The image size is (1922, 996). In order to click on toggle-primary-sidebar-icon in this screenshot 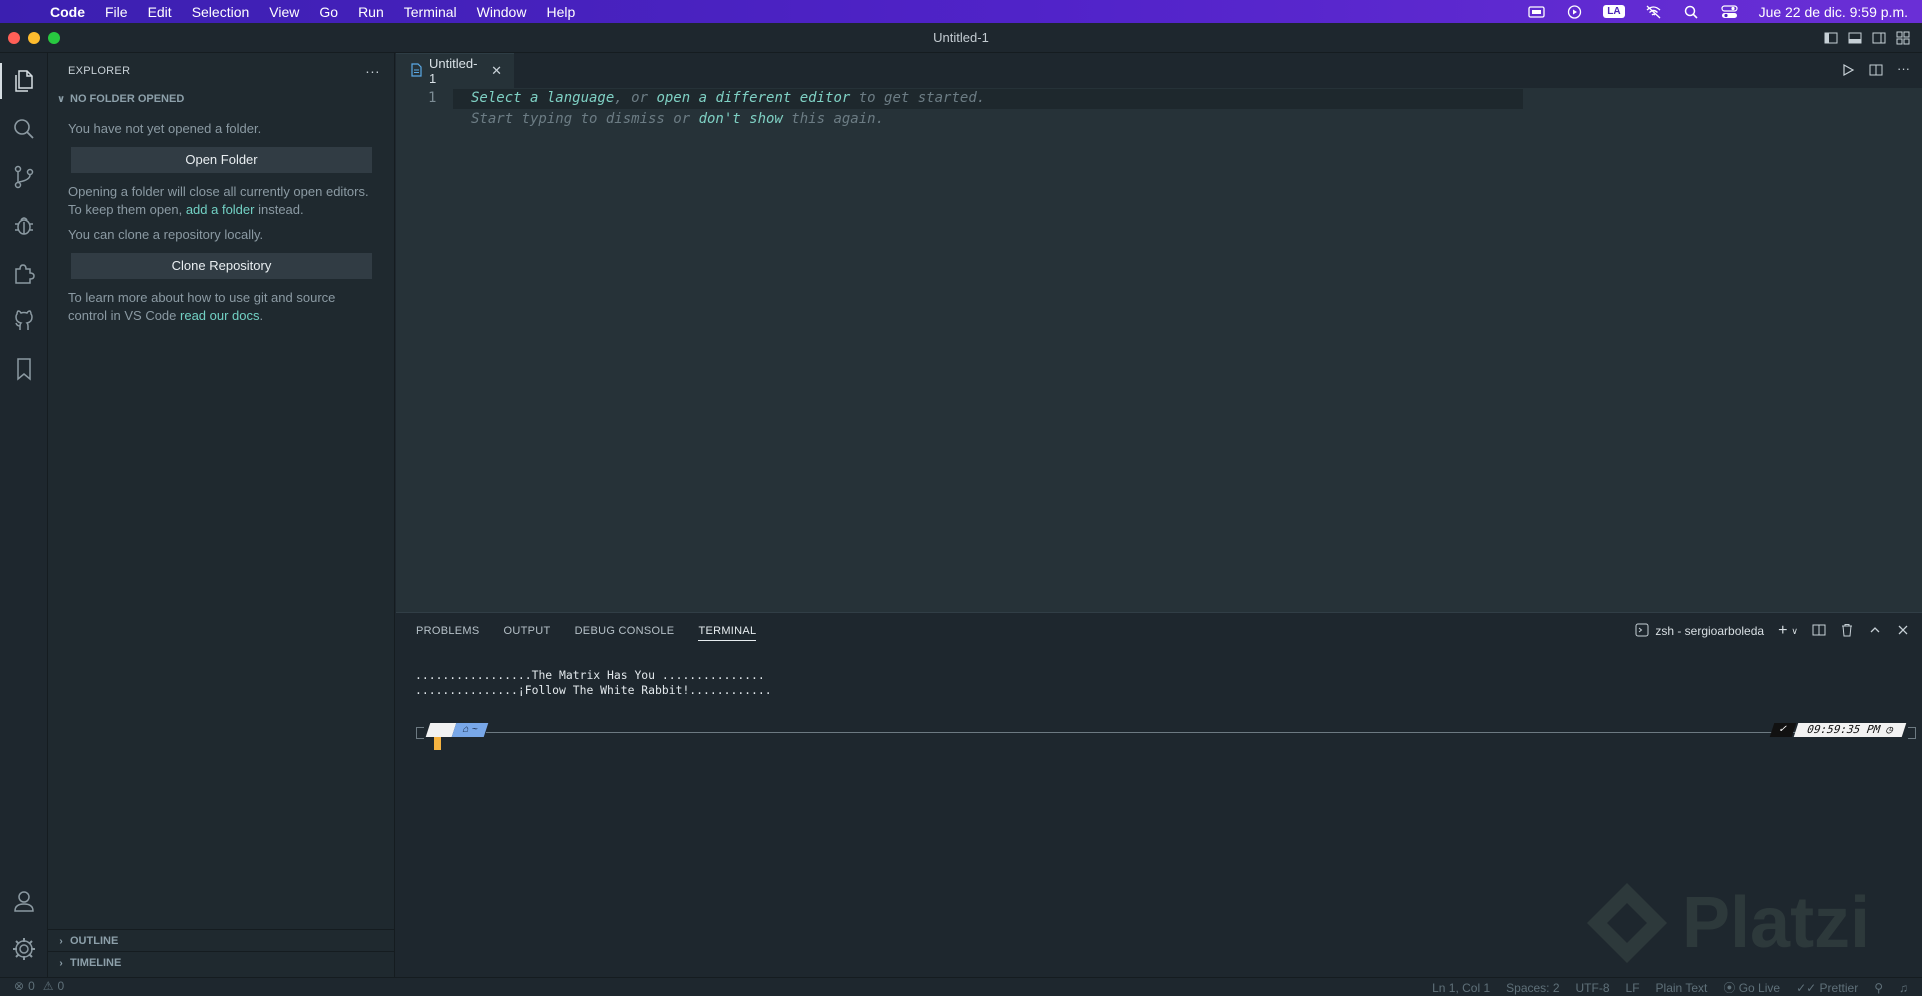, I will do `click(1831, 40)`.